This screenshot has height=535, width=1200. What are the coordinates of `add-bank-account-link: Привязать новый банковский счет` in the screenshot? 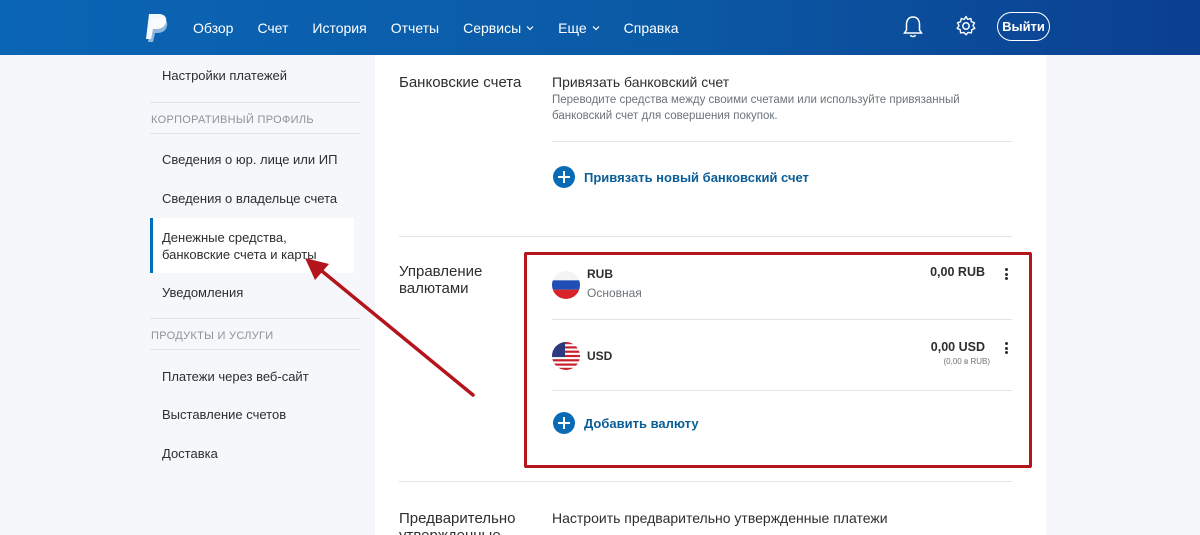 It's located at (696, 177).